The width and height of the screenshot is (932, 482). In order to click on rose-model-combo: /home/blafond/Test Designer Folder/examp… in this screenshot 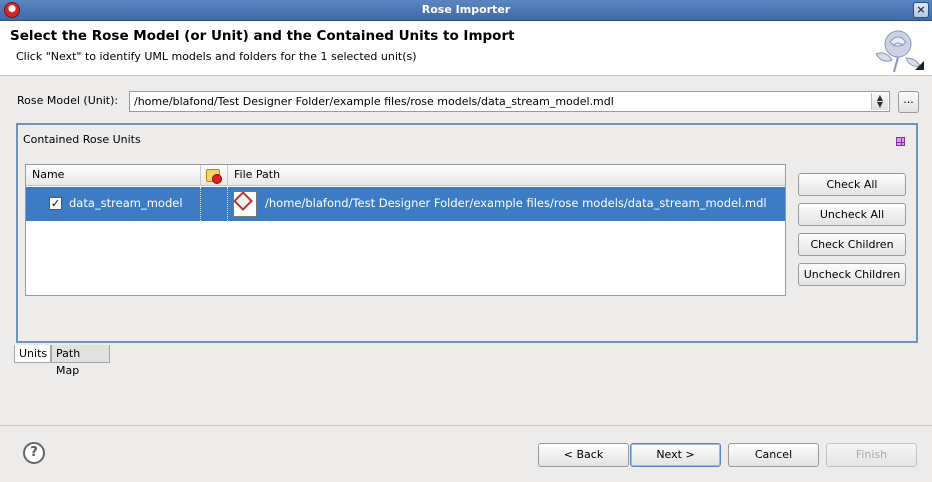, I will do `click(509, 101)`.